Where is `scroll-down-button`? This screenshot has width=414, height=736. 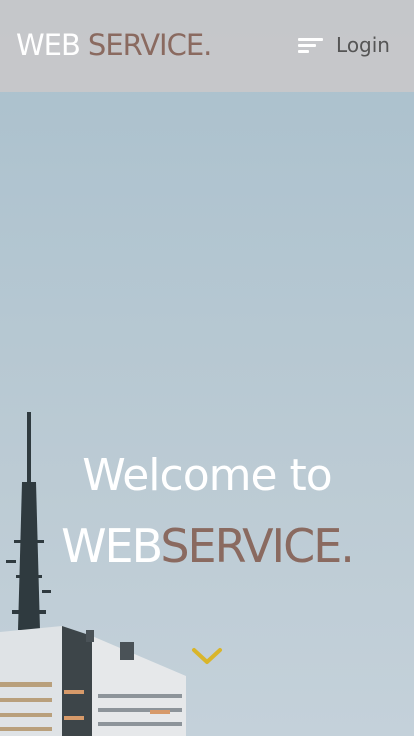
scroll-down-button is located at coordinates (207, 657).